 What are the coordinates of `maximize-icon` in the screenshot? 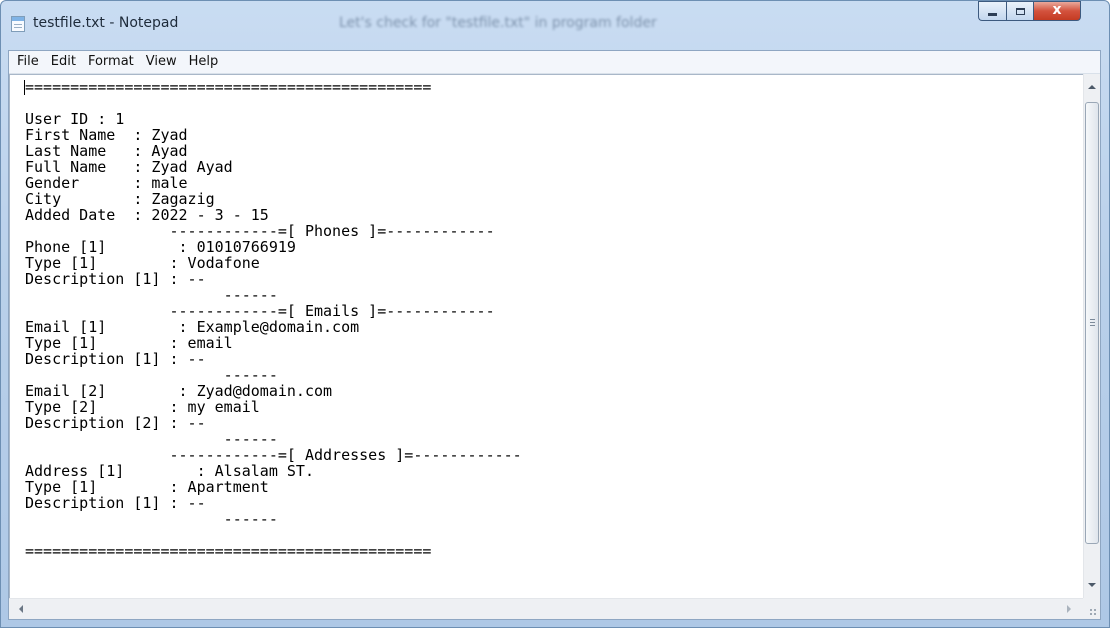 It's located at (1020, 11).